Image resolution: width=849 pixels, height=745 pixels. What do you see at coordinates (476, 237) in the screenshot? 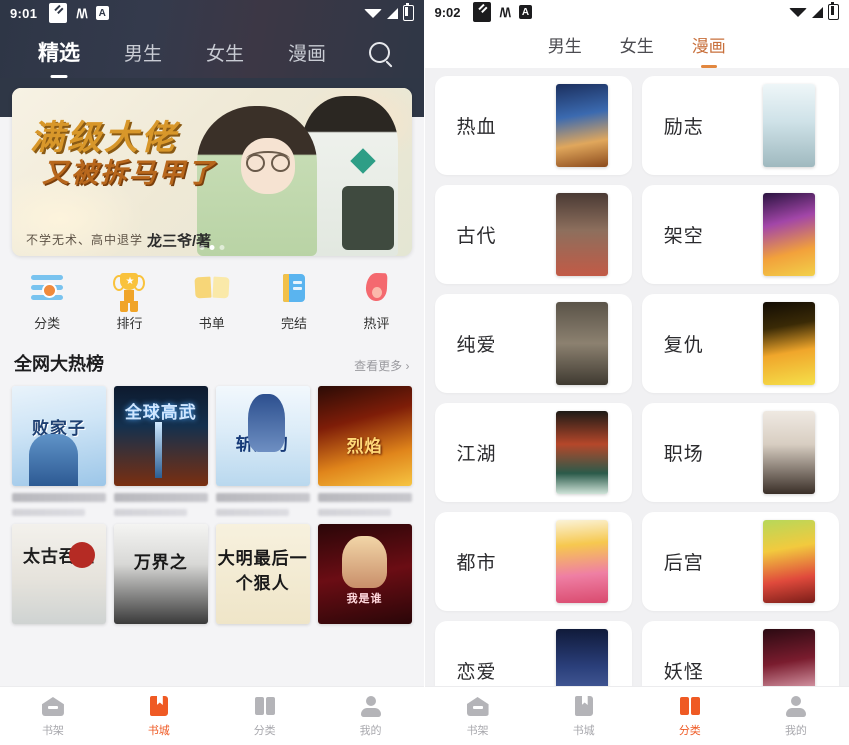
I see `category-label: 古代` at bounding box center [476, 237].